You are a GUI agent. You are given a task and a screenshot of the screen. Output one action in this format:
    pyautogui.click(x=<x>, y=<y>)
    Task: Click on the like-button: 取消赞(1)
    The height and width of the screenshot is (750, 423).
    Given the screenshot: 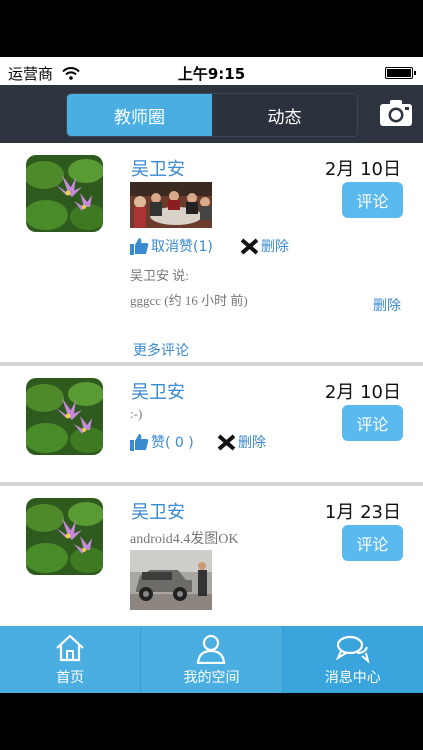 What is the action you would take?
    pyautogui.click(x=171, y=246)
    